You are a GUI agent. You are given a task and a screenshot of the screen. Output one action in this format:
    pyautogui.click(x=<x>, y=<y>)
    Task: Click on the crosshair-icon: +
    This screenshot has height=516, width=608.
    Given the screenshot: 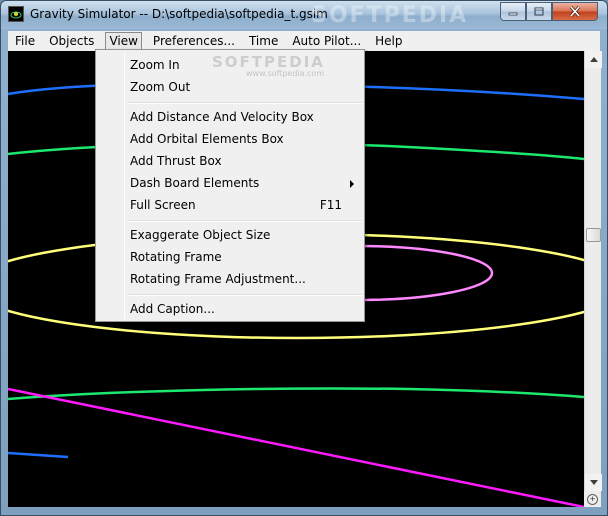 What is the action you would take?
    pyautogui.click(x=592, y=499)
    